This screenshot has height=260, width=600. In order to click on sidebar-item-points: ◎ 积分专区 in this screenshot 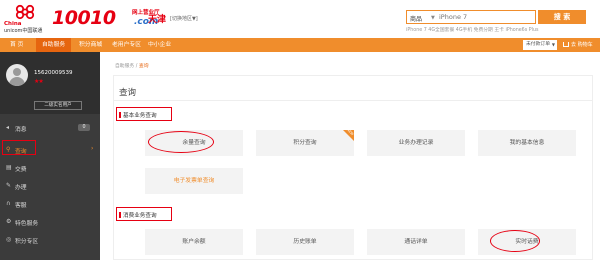, I will do `click(50, 239)`.